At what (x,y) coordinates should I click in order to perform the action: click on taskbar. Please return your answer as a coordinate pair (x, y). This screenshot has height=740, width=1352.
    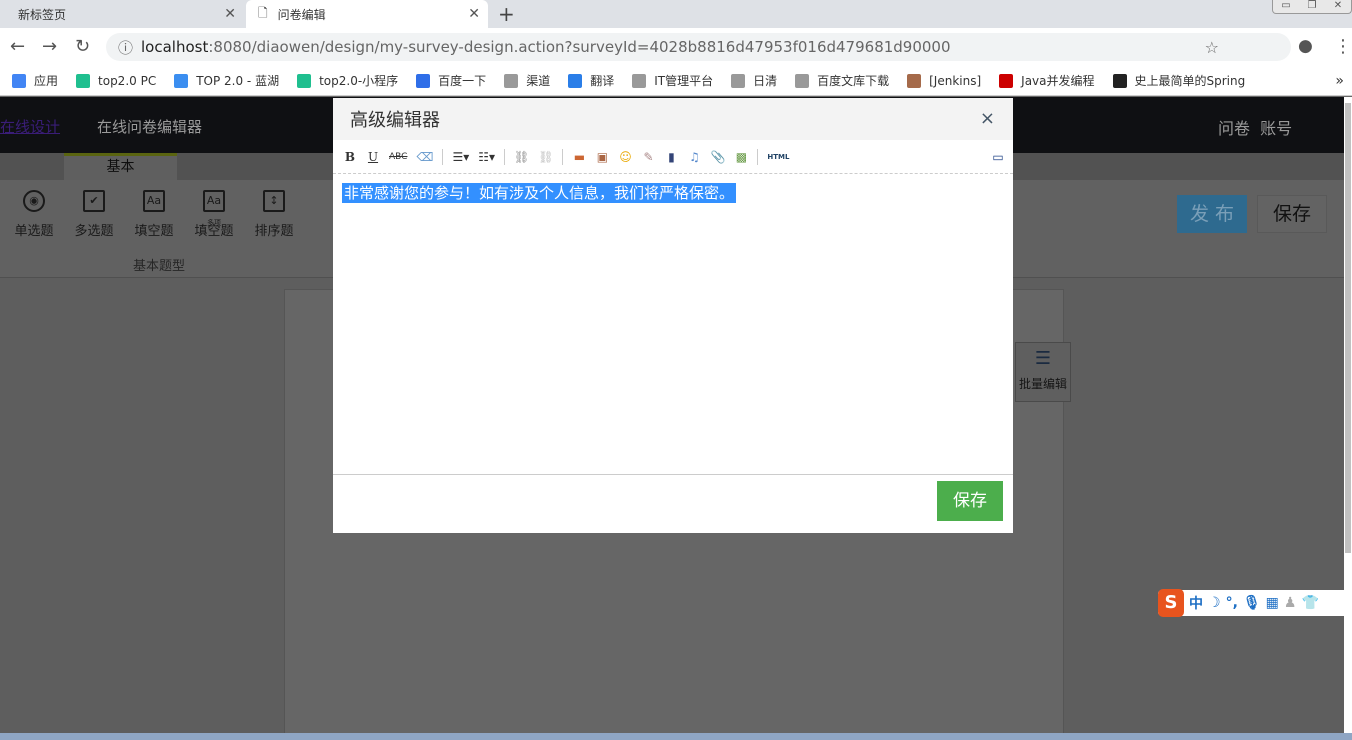
    Looking at the image, I should click on (676, 736).